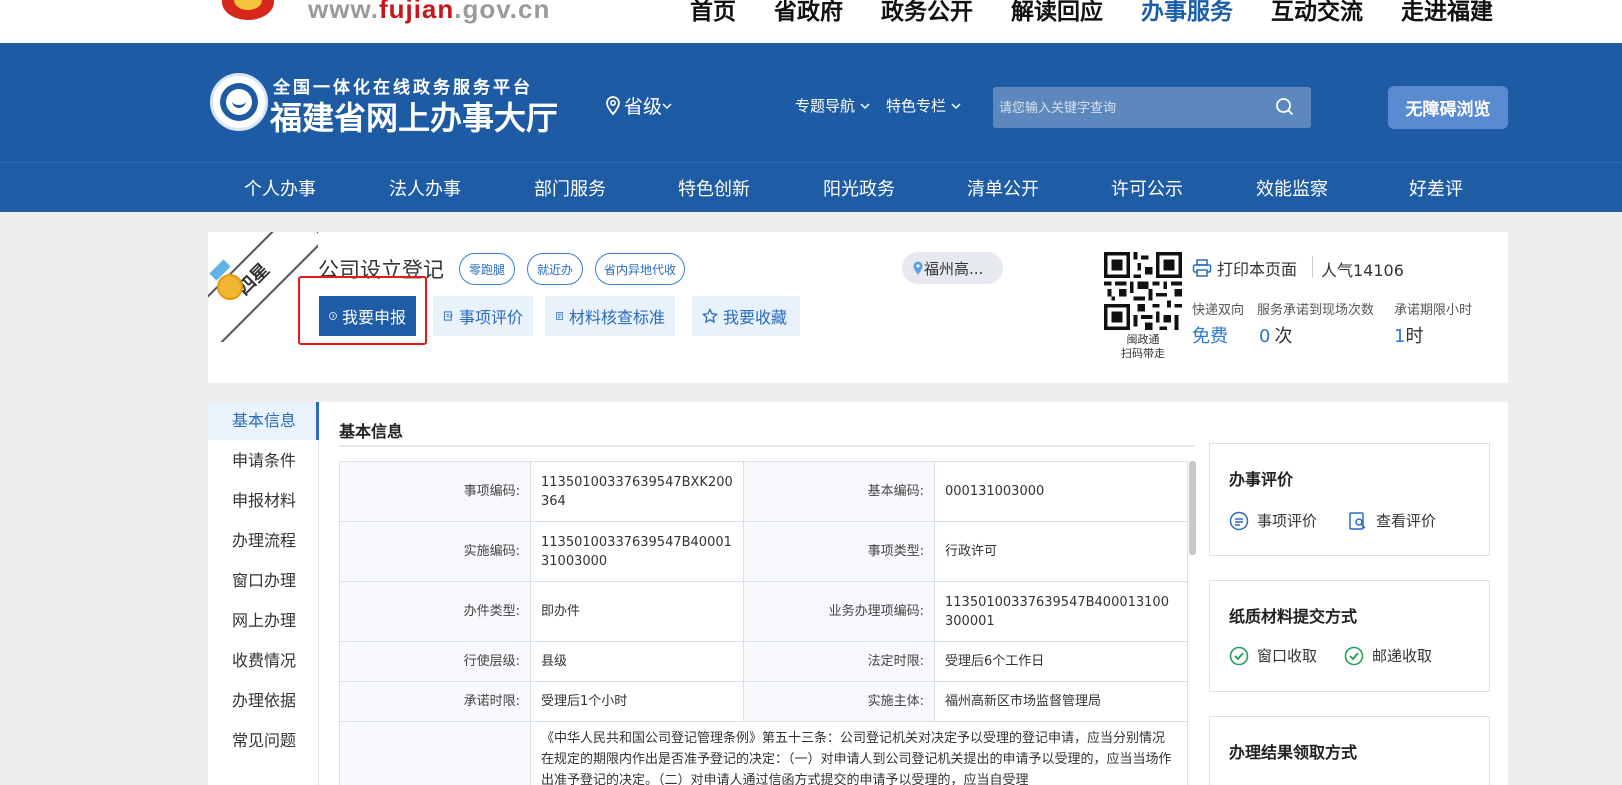 Image resolution: width=1622 pixels, height=785 pixels. What do you see at coordinates (1244, 268) in the screenshot?
I see `print-page-link: 打印本页面` at bounding box center [1244, 268].